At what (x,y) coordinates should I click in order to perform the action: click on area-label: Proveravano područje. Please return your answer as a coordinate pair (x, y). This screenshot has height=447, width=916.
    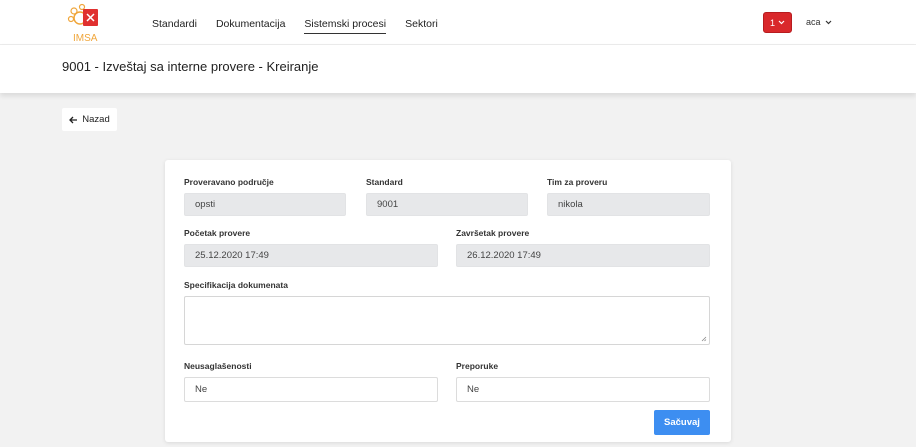
    Looking at the image, I should click on (229, 182).